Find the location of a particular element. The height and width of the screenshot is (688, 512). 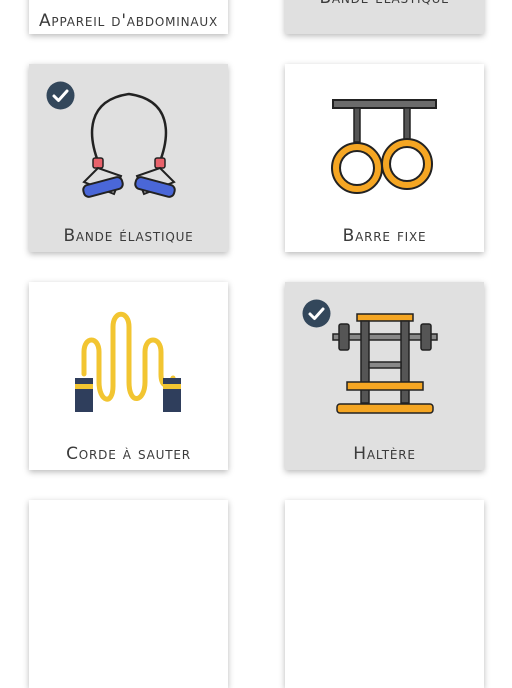

equipment-card-label: Corde à sauter is located at coordinates (128, 454).